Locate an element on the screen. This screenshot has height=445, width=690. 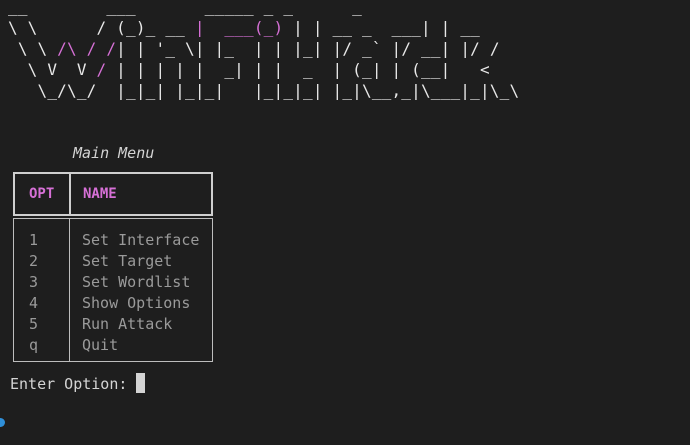
banner-segment: __ ___ _____ _ _ _ is located at coordinates (219, 8).